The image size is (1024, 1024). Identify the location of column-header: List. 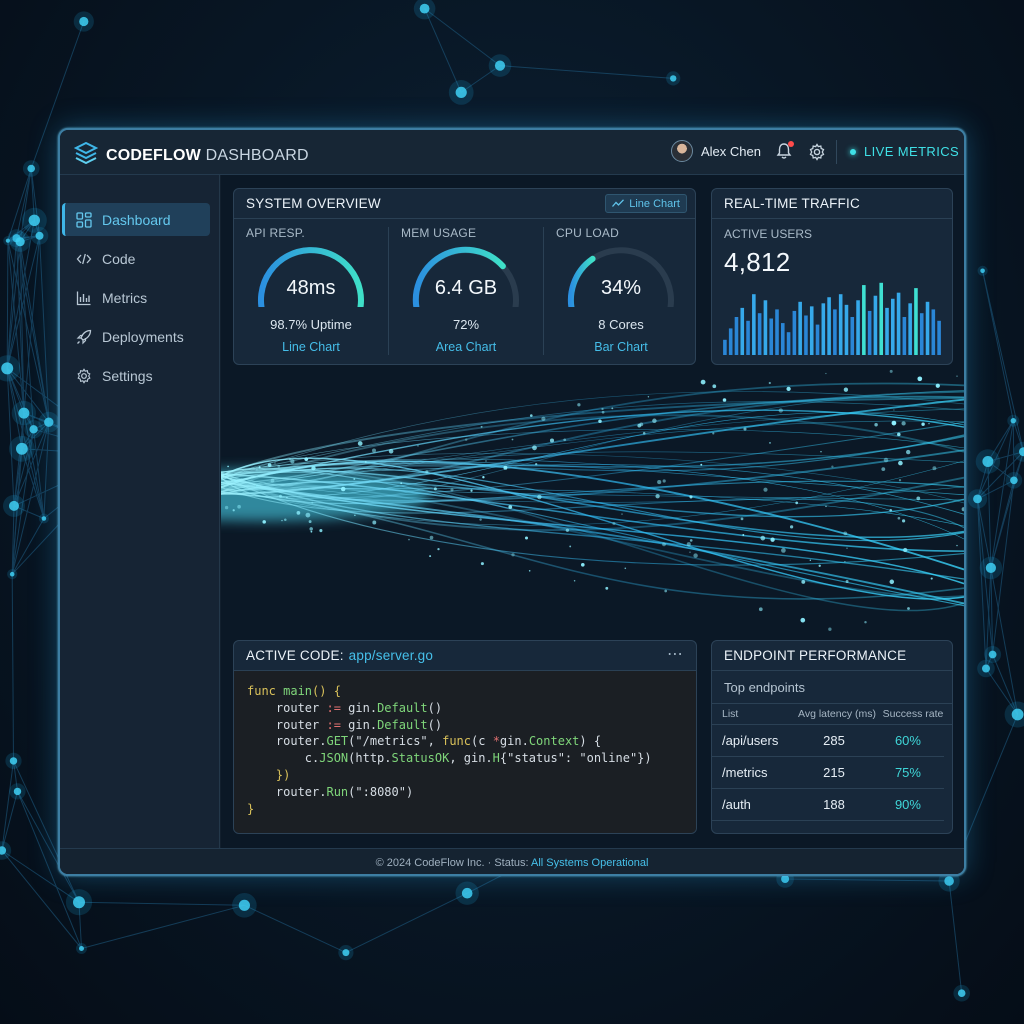
(755, 714).